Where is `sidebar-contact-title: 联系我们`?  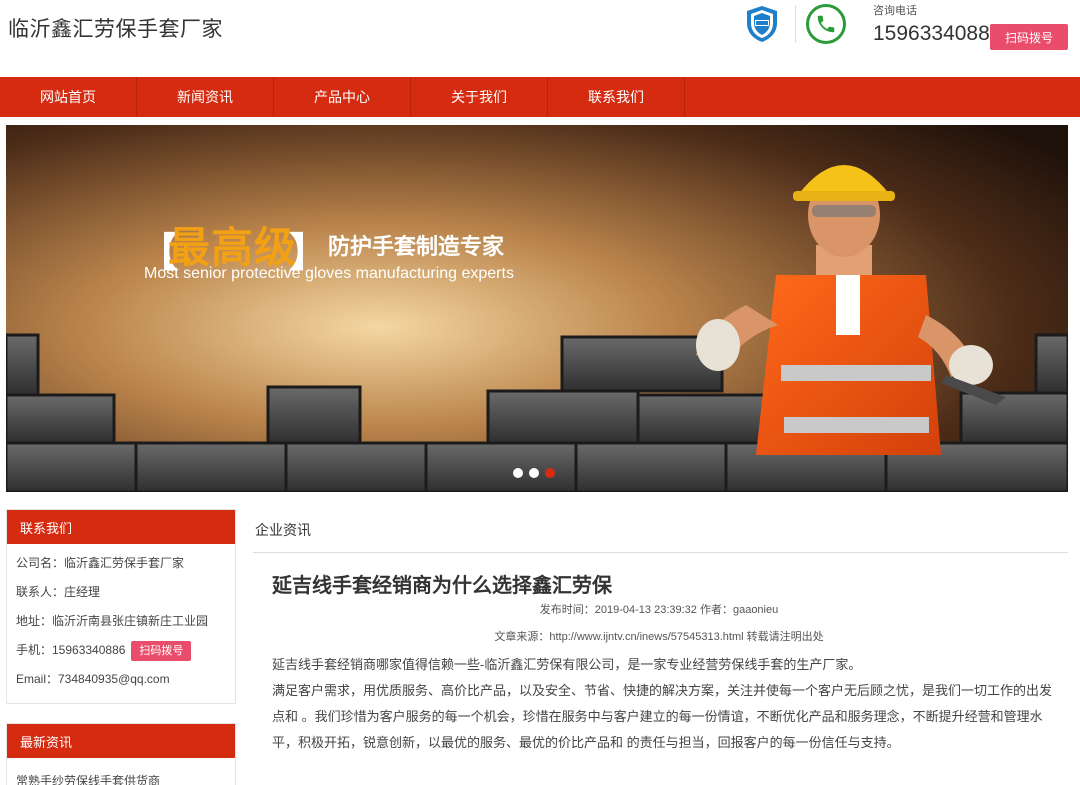
sidebar-contact-title: 联系我们 is located at coordinates (121, 527).